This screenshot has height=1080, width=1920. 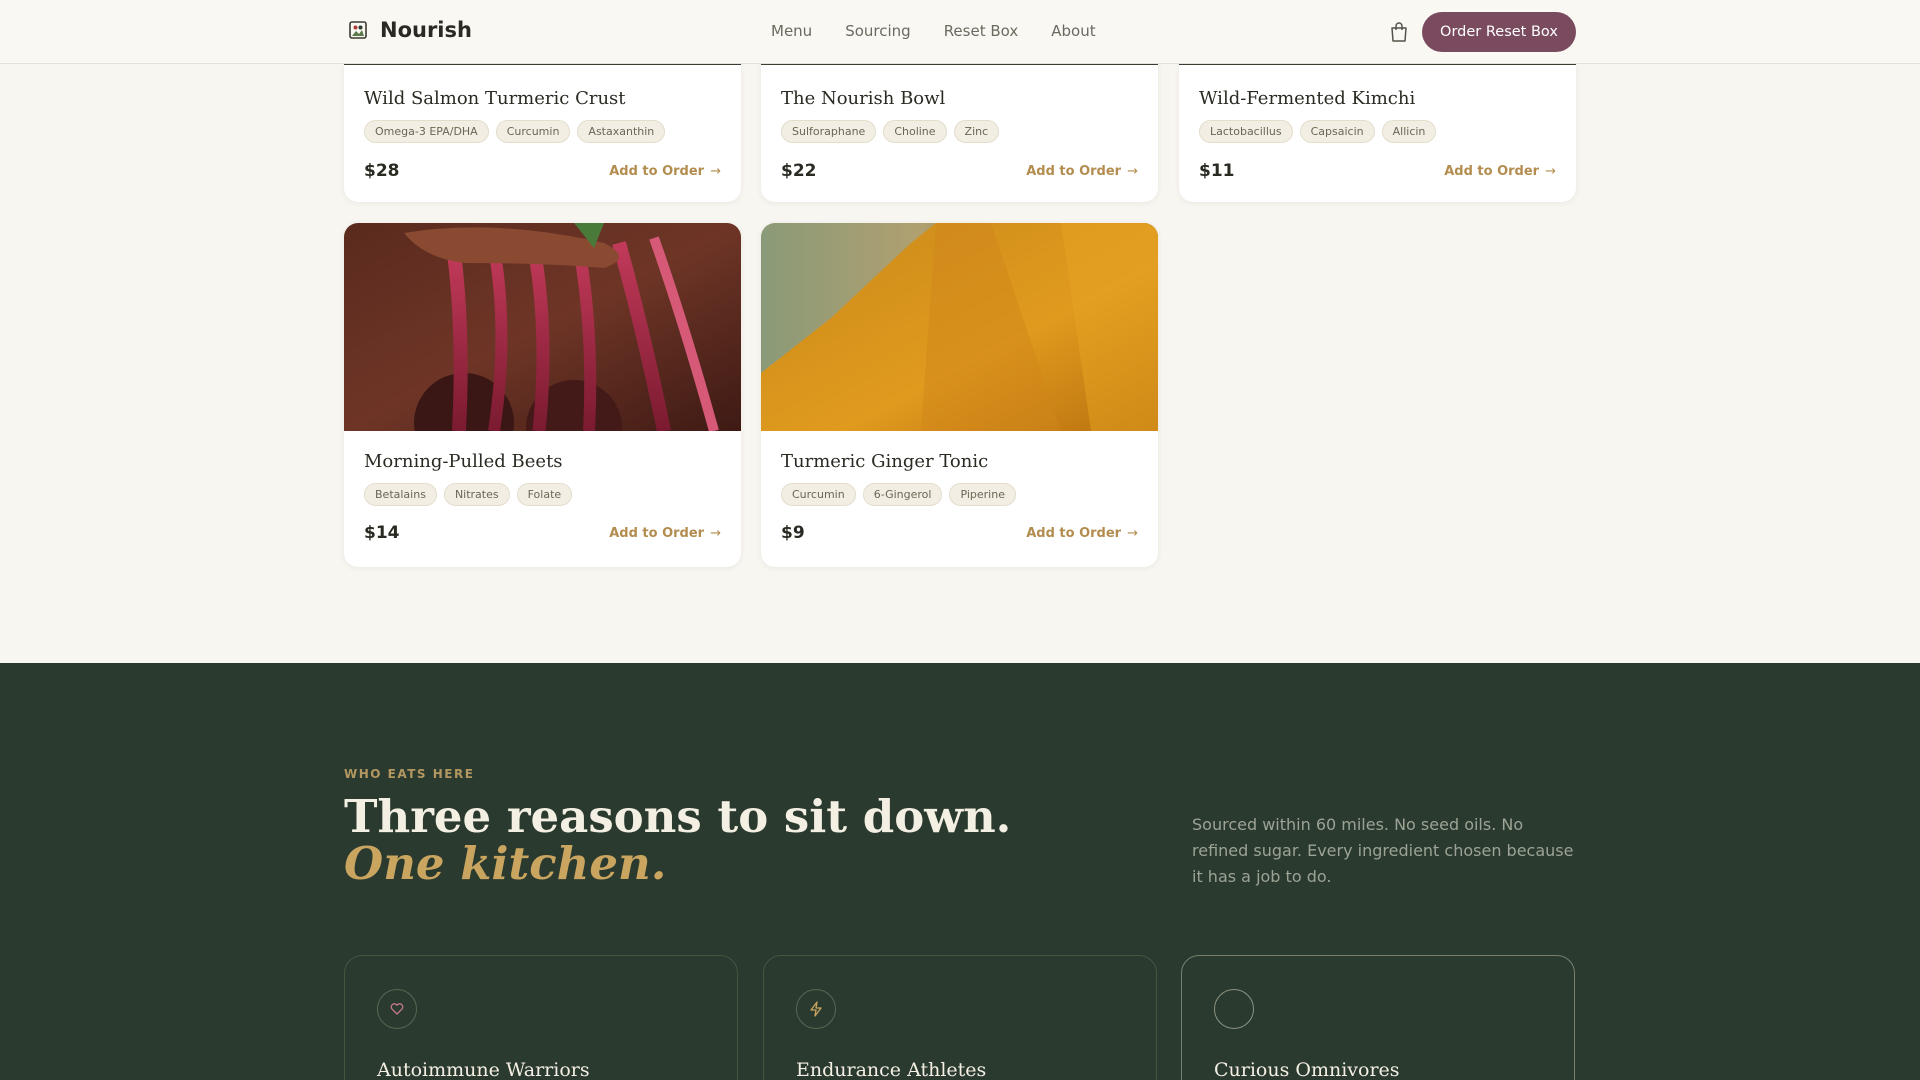 What do you see at coordinates (476, 494) in the screenshot?
I see `nutrient-tag: Nitrates` at bounding box center [476, 494].